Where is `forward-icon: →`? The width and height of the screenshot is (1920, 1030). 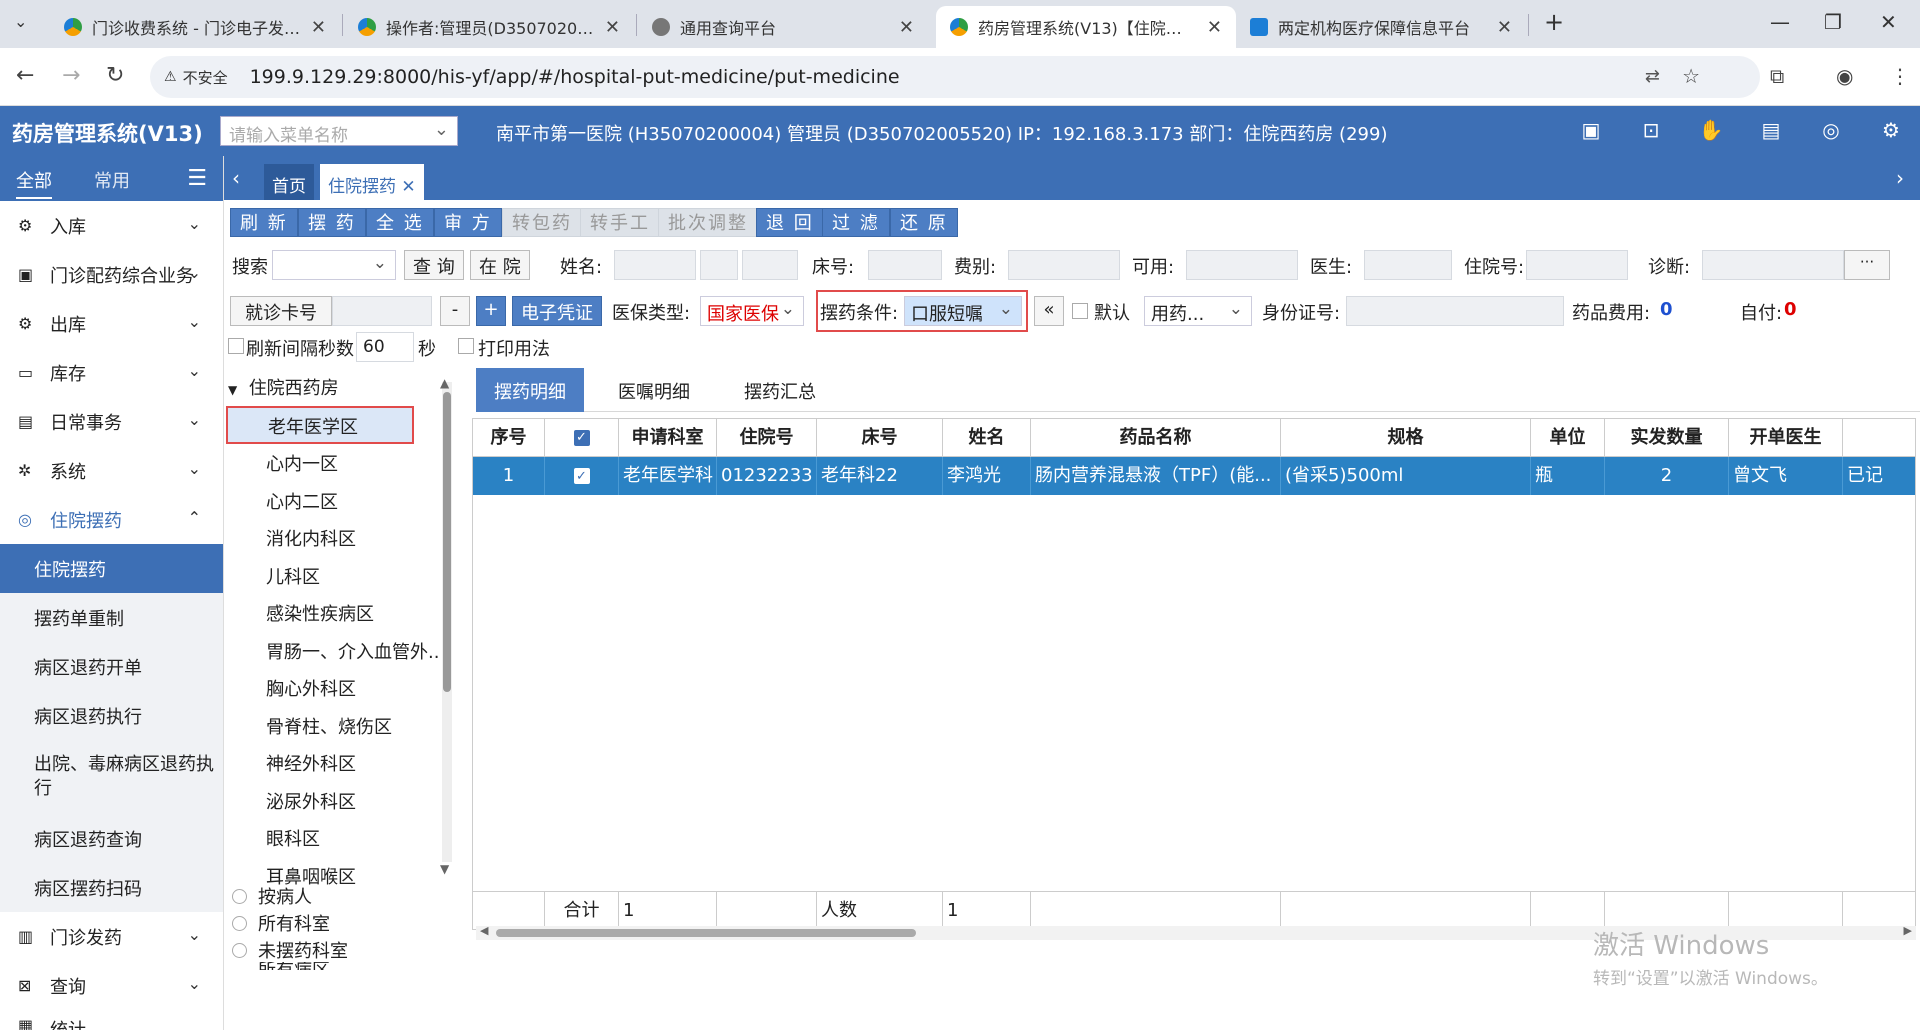
forward-icon: → is located at coordinates (71, 75).